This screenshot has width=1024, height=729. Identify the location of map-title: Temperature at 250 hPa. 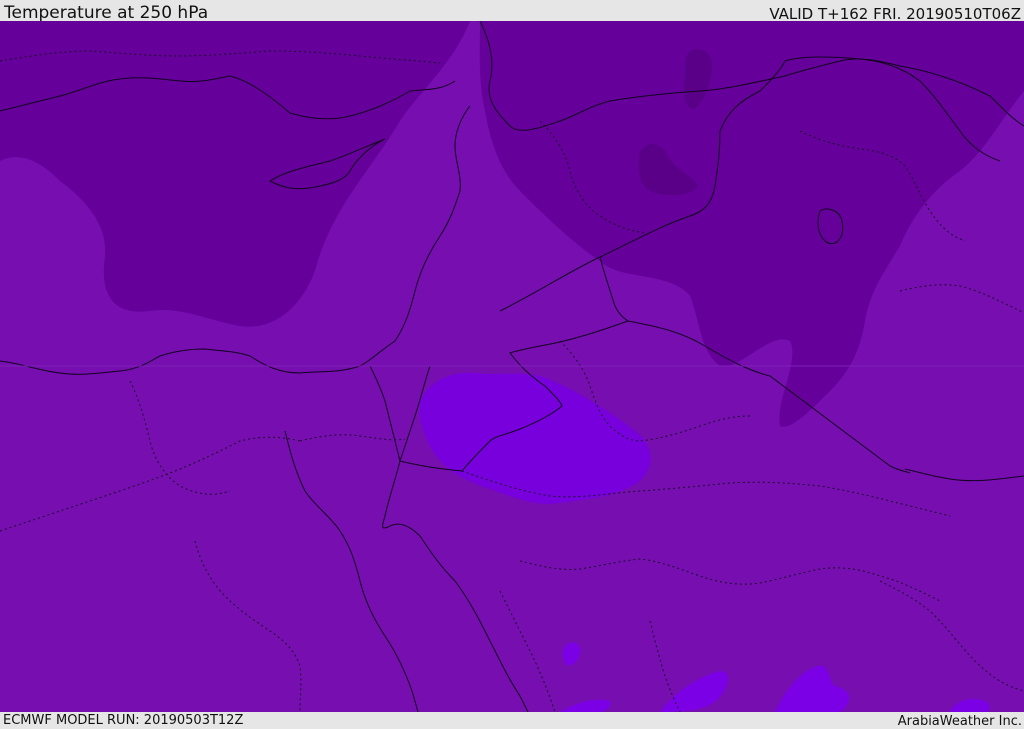
(106, 13).